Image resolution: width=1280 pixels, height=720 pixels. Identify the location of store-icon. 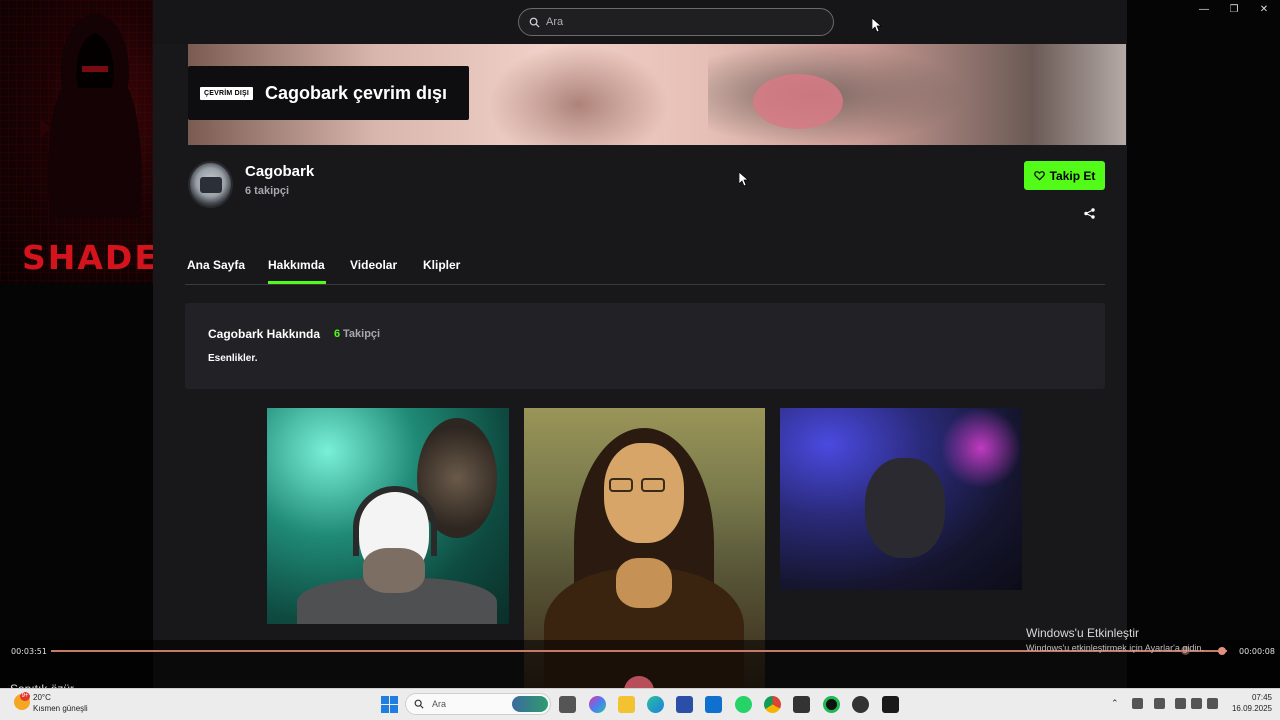
(684, 704).